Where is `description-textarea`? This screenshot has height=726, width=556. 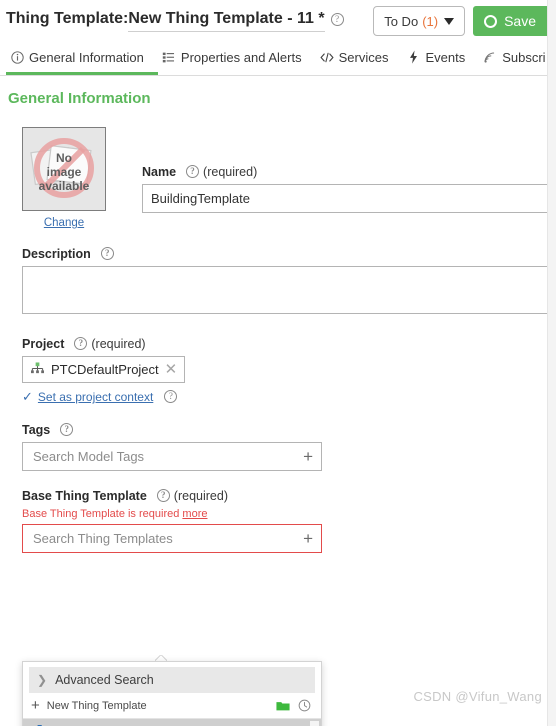
description-textarea is located at coordinates (289, 290).